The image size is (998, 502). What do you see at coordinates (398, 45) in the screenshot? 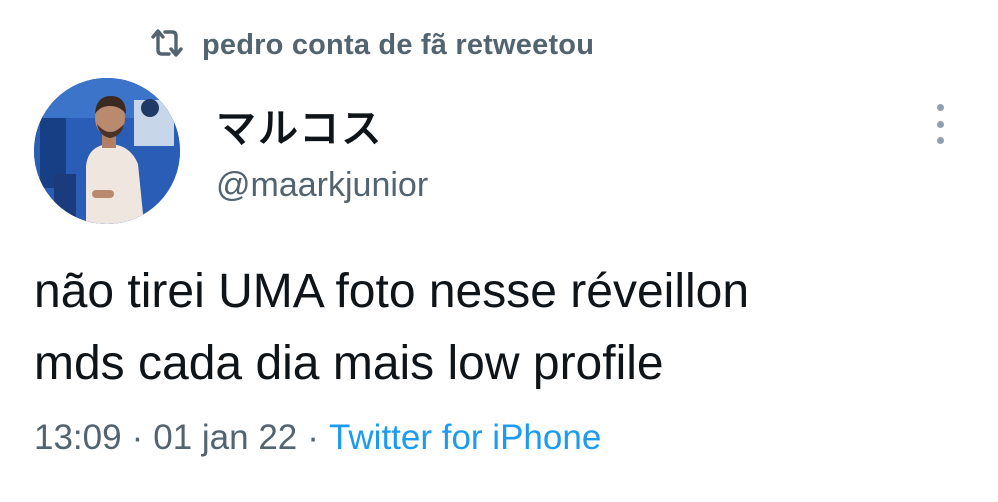
I see `retweet-text: pedro conta de fã retweetou` at bounding box center [398, 45].